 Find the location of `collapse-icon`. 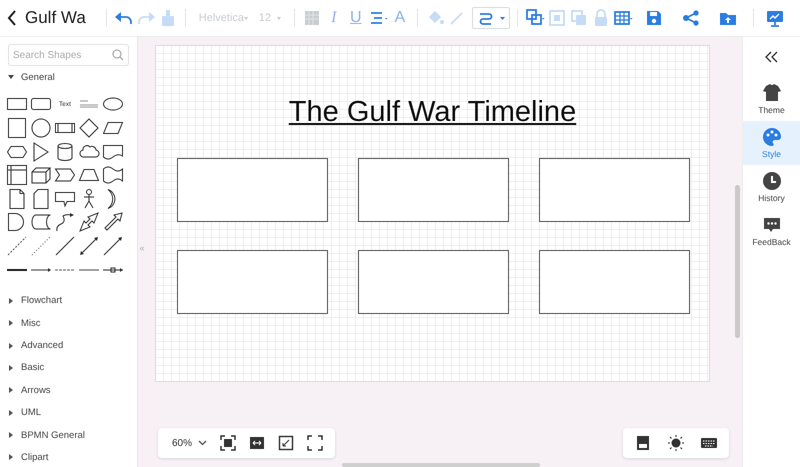

collapse-icon is located at coordinates (771, 57).